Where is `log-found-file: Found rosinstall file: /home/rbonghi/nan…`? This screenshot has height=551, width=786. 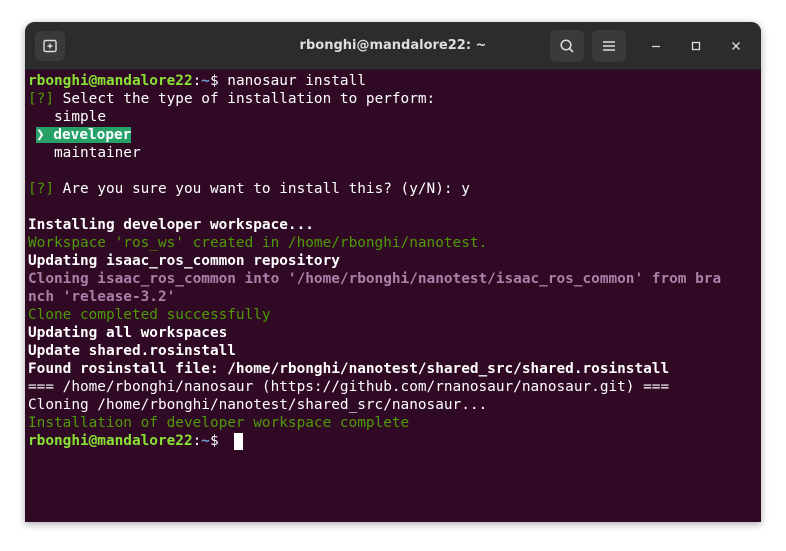 log-found-file: Found rosinstall file: /home/rbonghi/nan… is located at coordinates (349, 369).